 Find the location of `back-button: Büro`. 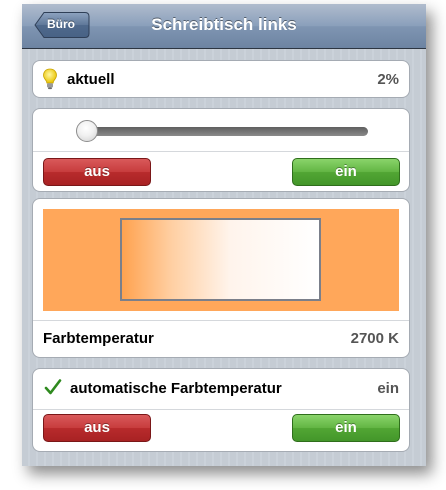

back-button: Büro is located at coordinates (62, 25).